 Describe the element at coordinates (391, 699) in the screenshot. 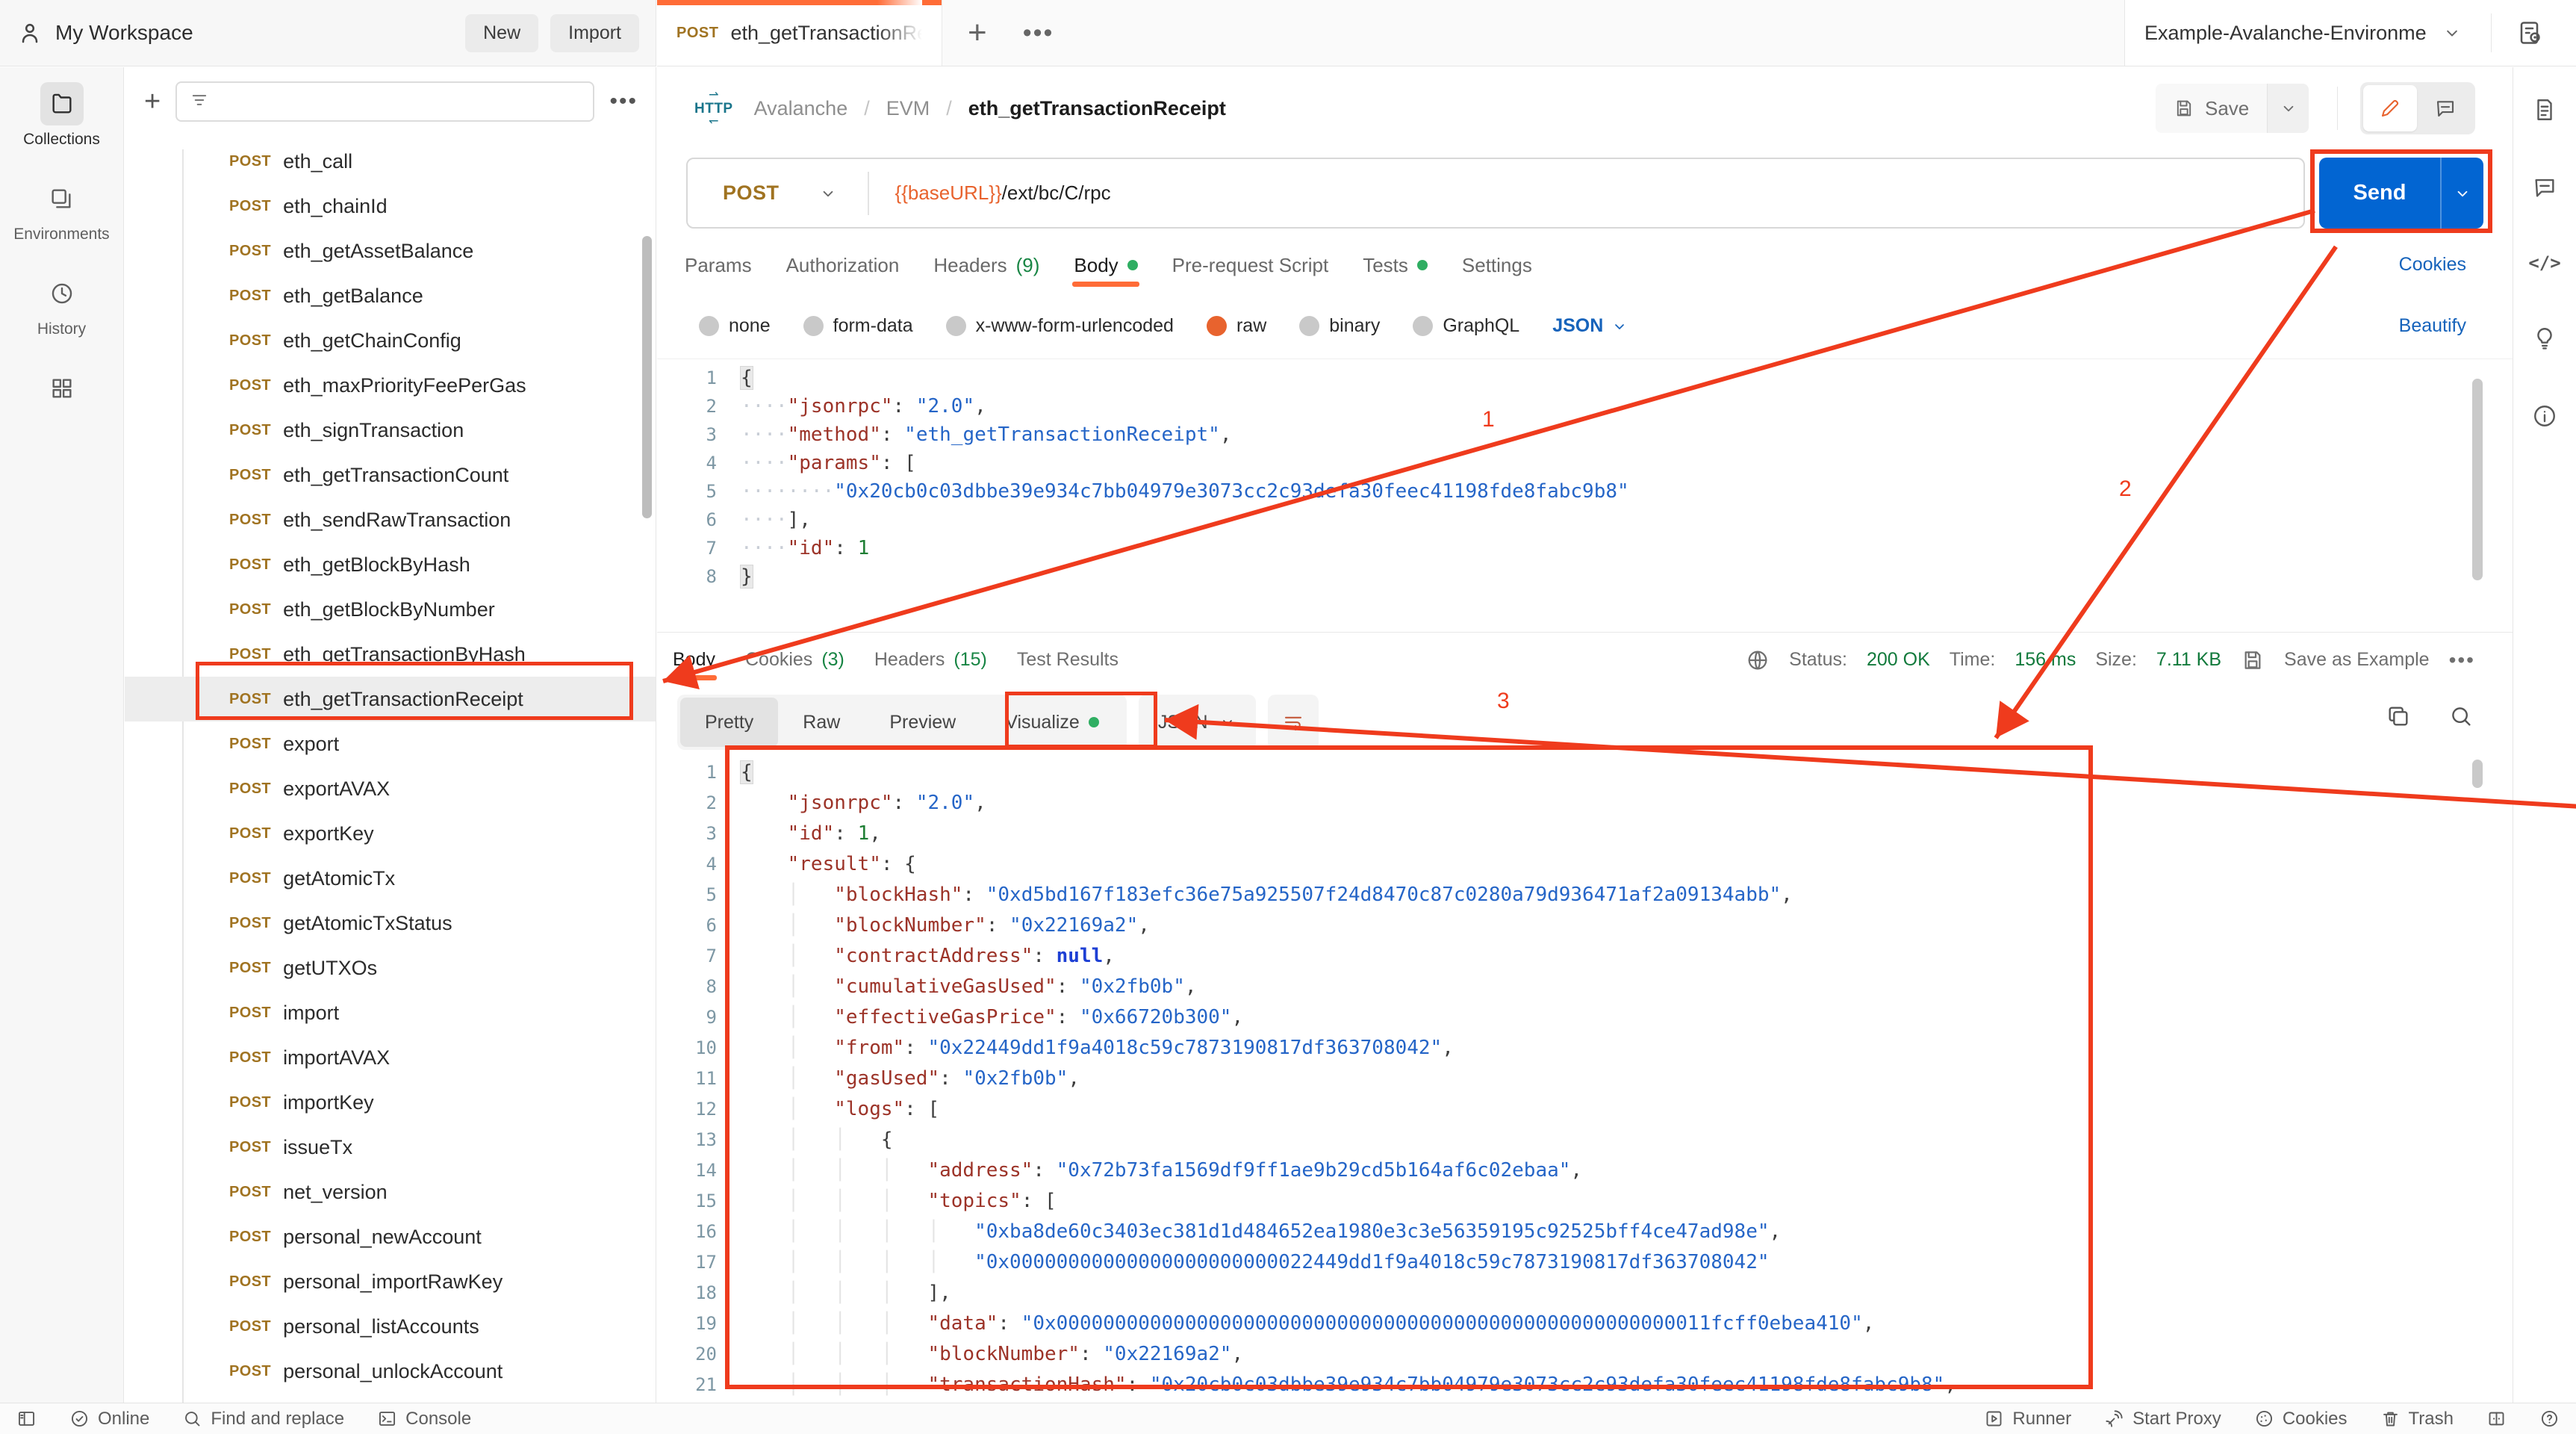

I see `sidebar-request-eth_getTransactionReceipt: POST eth_getTransactionReceipt` at that location.